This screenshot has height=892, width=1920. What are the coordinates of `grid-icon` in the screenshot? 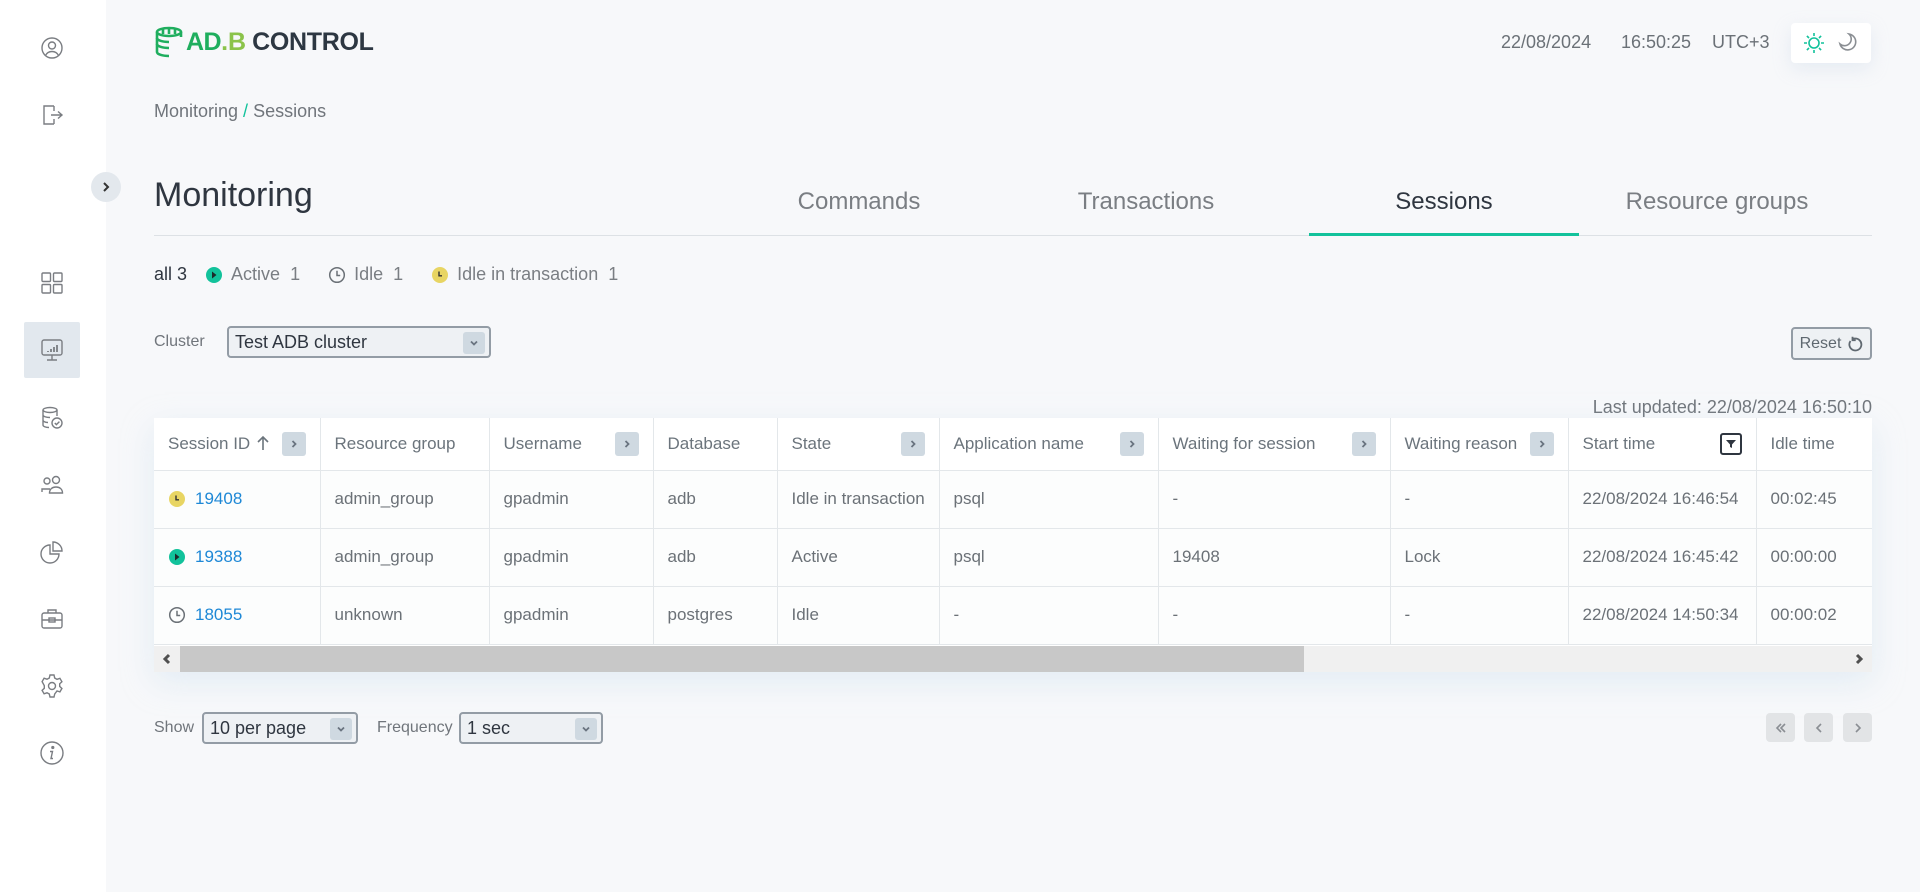 It's located at (52, 283).